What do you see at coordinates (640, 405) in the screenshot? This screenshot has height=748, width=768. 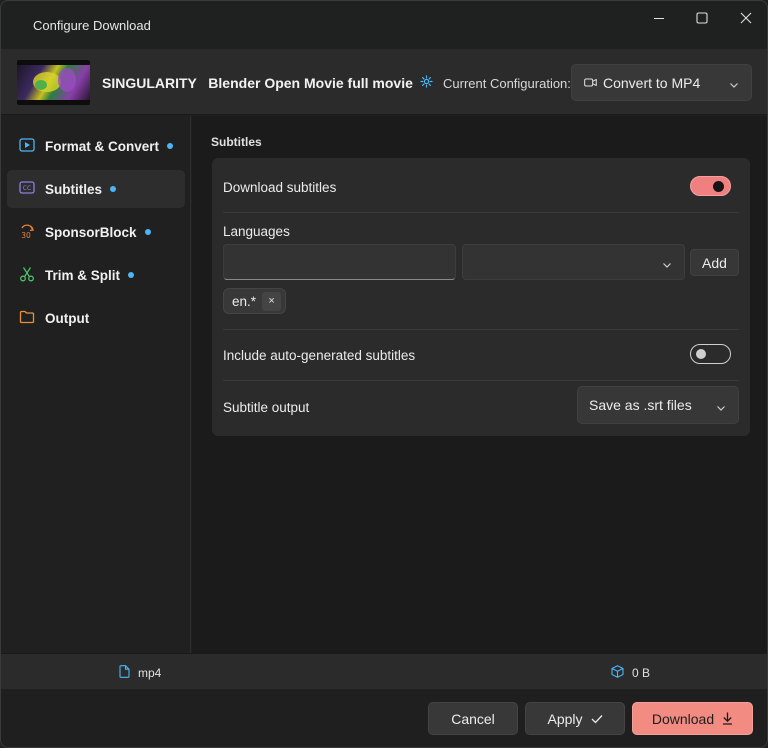 I see `subtitle-output-value: Save as .srt files` at bounding box center [640, 405].